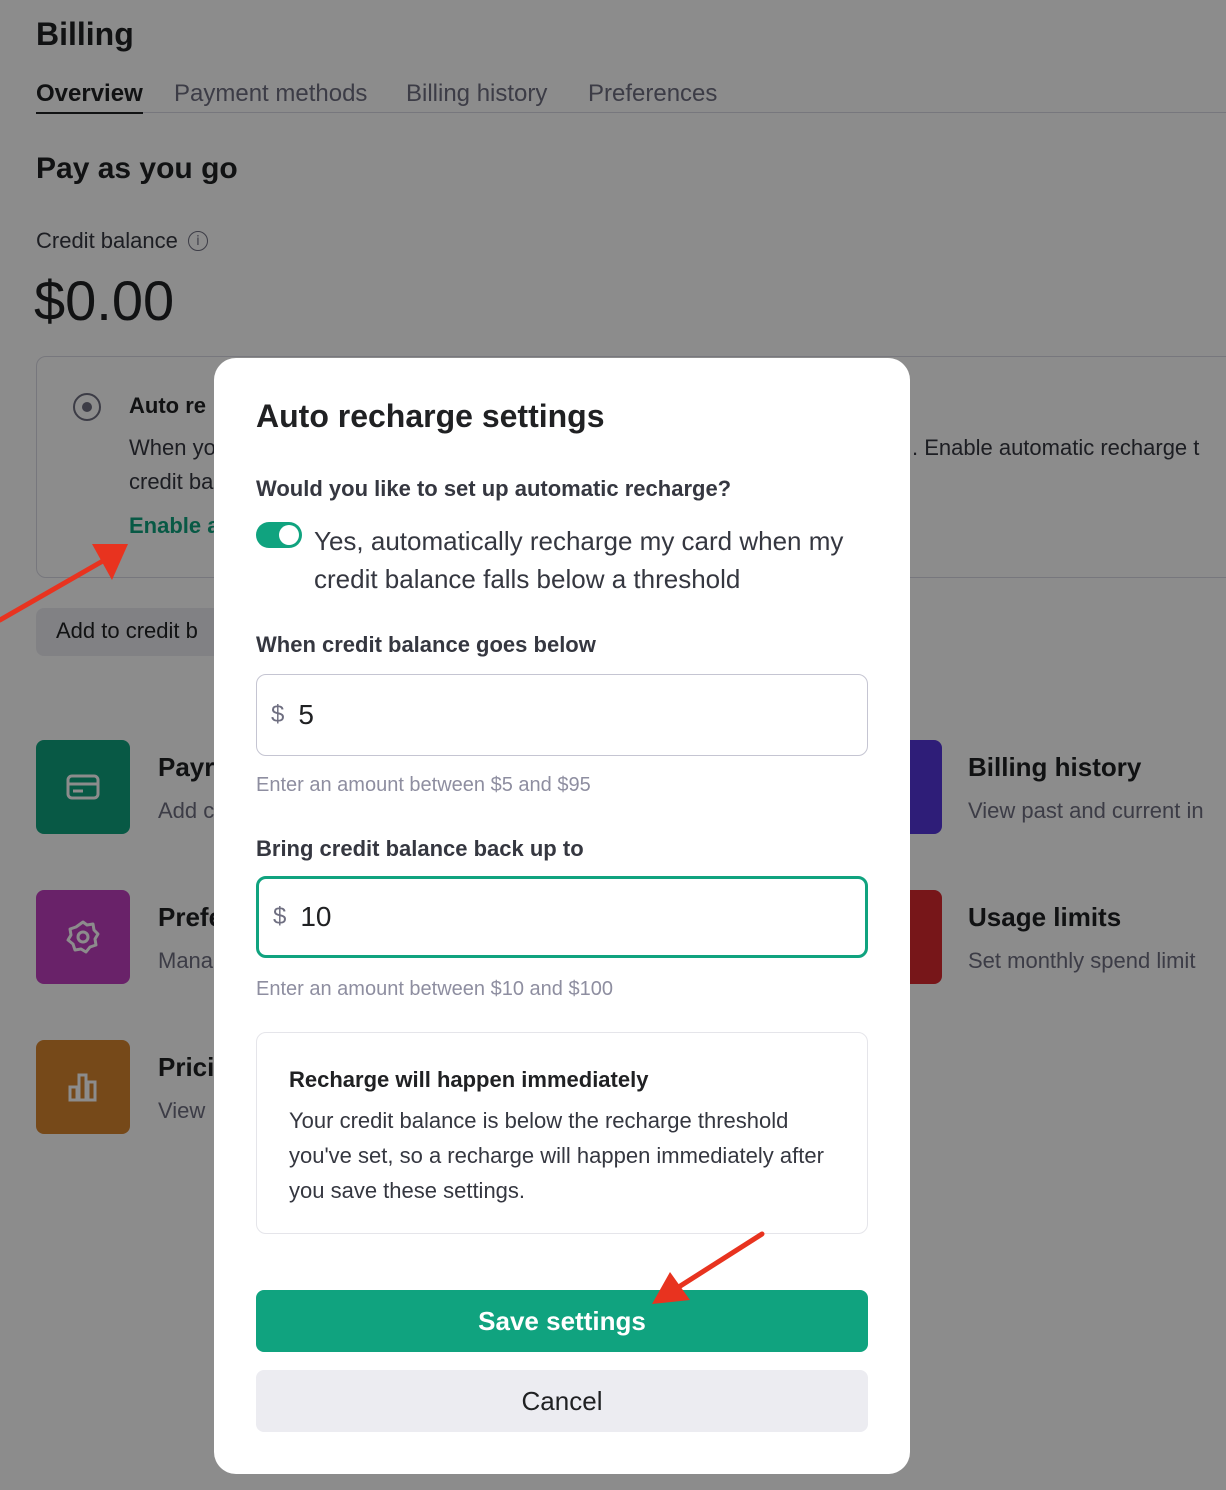 The image size is (1226, 1490). Describe the element at coordinates (420, 848) in the screenshot. I see `target-label: Bring credit balance back up to` at that location.